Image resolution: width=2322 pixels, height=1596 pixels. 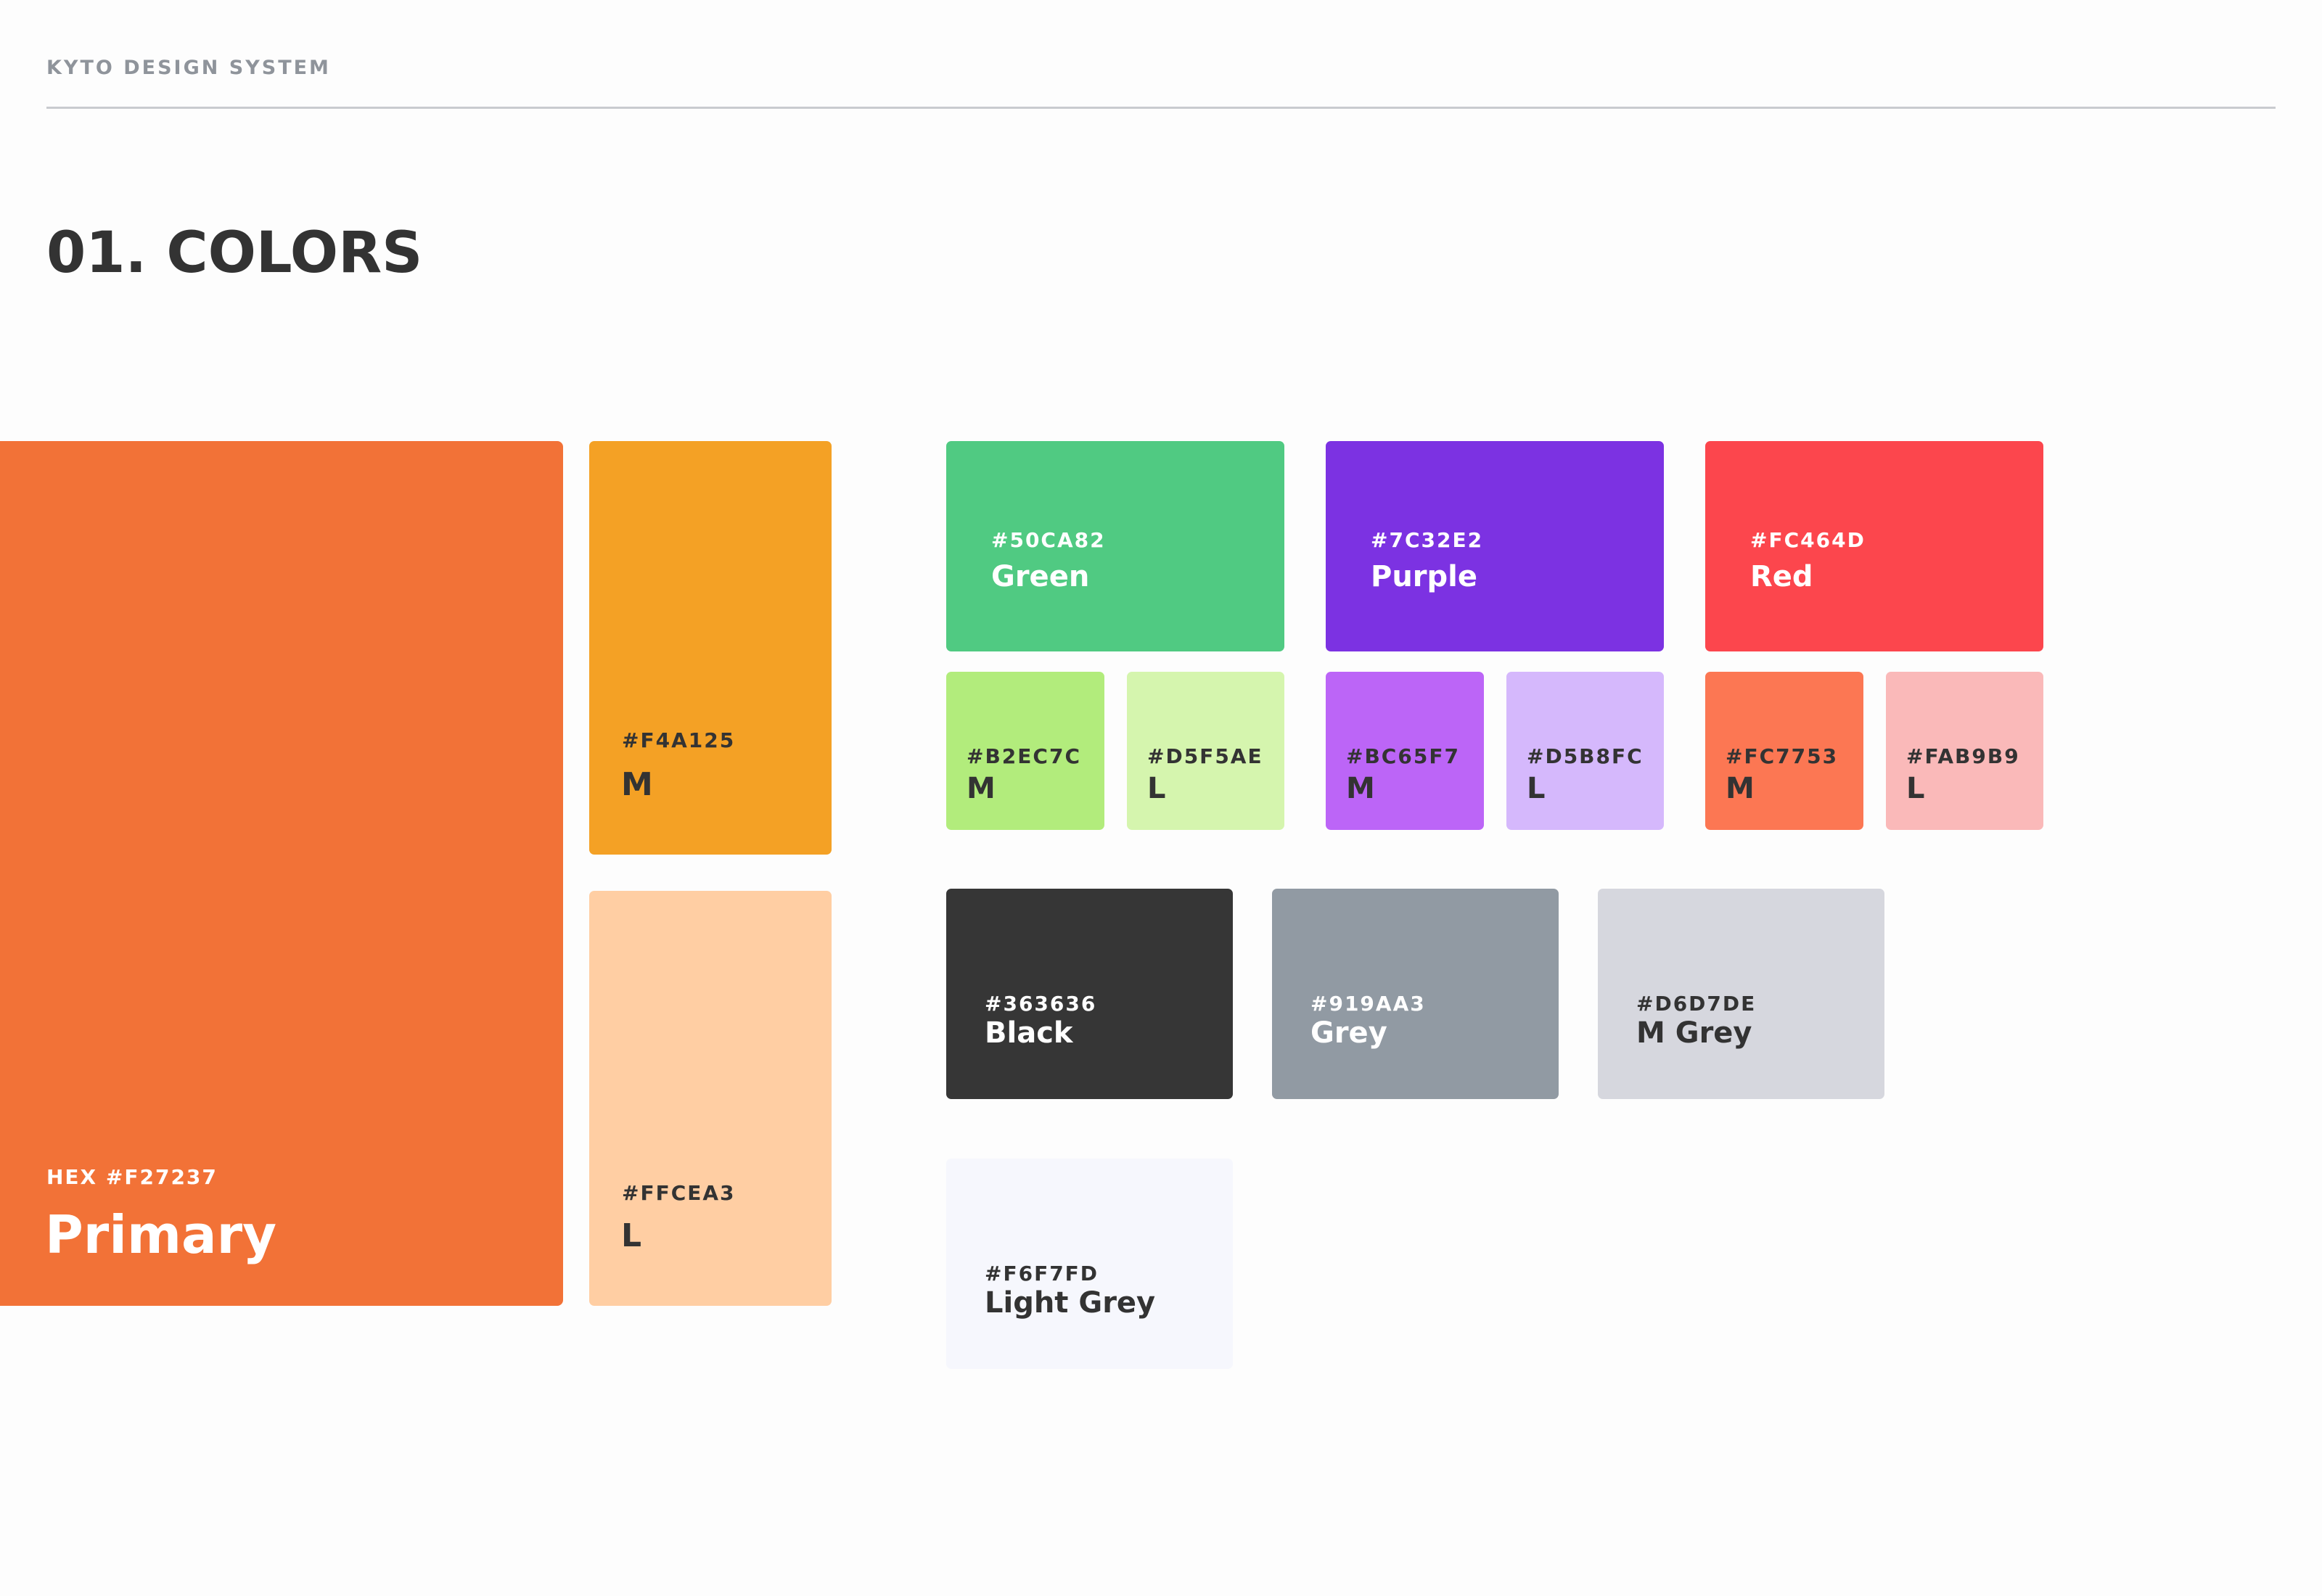 What do you see at coordinates (631, 1235) in the screenshot?
I see `swatch-primary-light-name: L` at bounding box center [631, 1235].